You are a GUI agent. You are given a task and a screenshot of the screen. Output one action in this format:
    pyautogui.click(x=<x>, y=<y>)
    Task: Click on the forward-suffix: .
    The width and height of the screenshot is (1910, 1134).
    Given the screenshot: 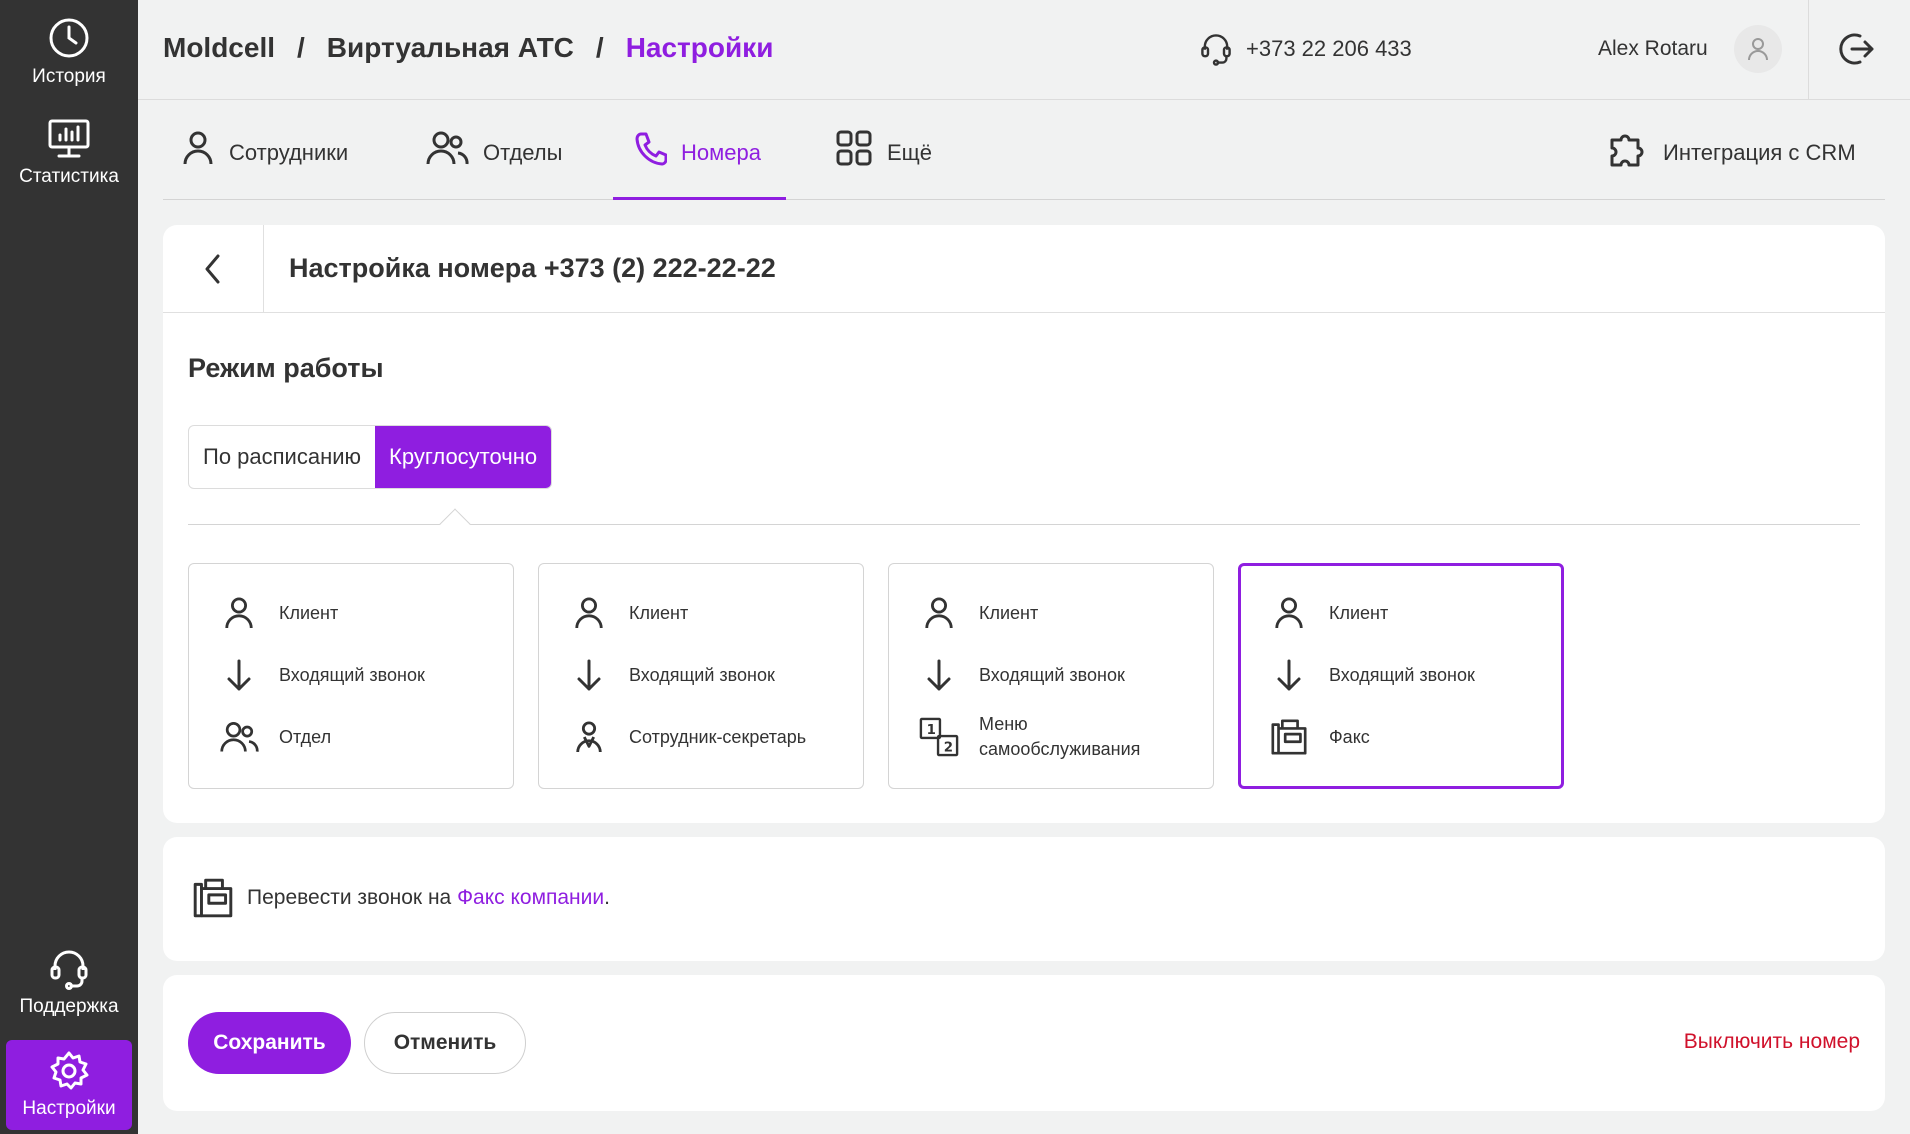 What is the action you would take?
    pyautogui.click(x=607, y=897)
    